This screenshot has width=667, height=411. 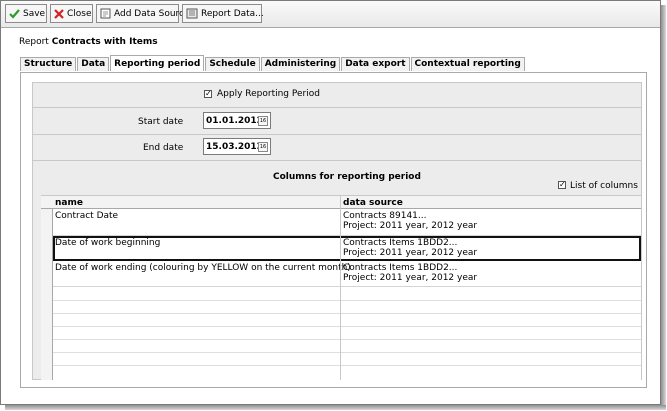 What do you see at coordinates (163, 148) in the screenshot?
I see `end-date-label: End date` at bounding box center [163, 148].